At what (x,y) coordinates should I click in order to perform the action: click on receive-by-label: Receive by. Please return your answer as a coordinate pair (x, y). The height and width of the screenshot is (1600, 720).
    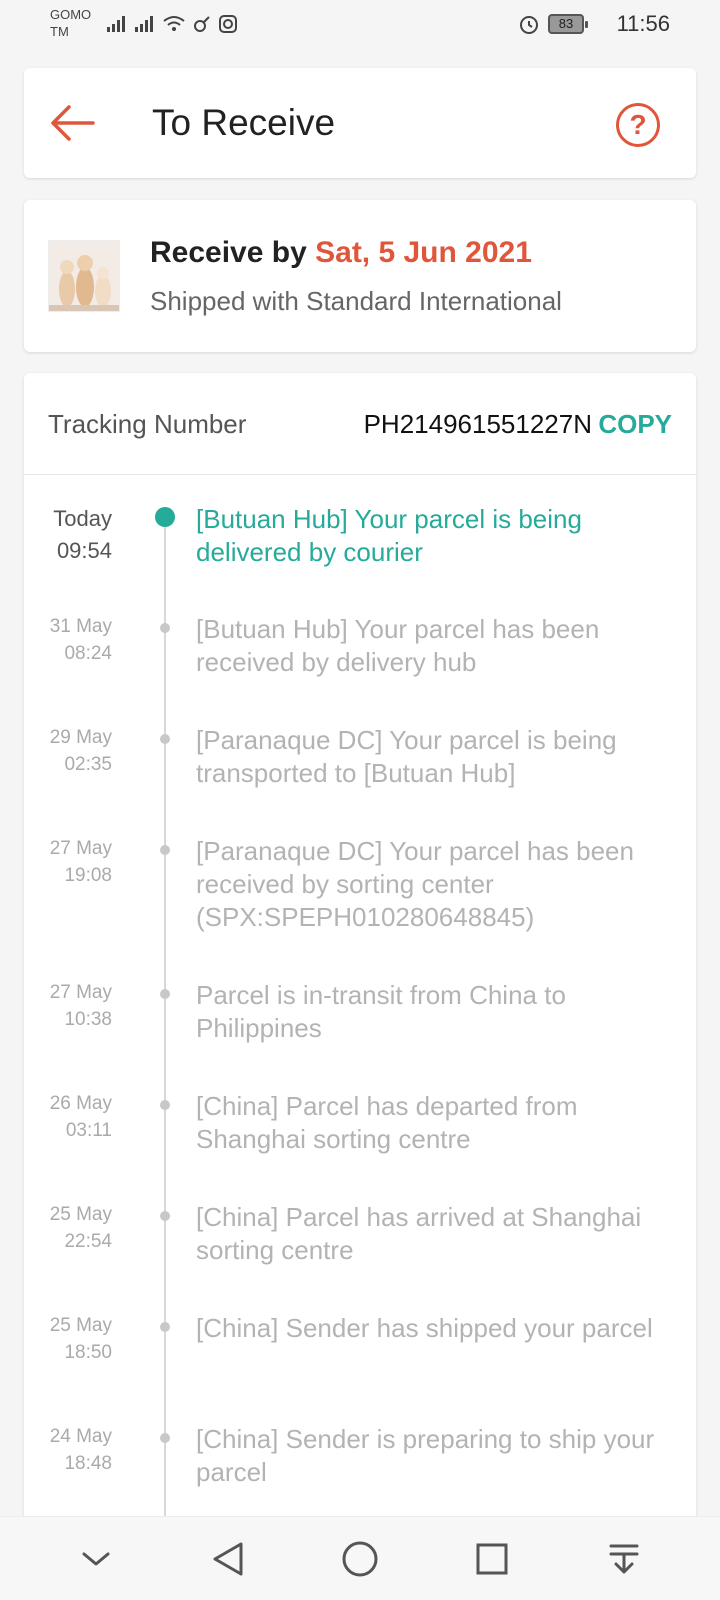
    Looking at the image, I should click on (228, 252).